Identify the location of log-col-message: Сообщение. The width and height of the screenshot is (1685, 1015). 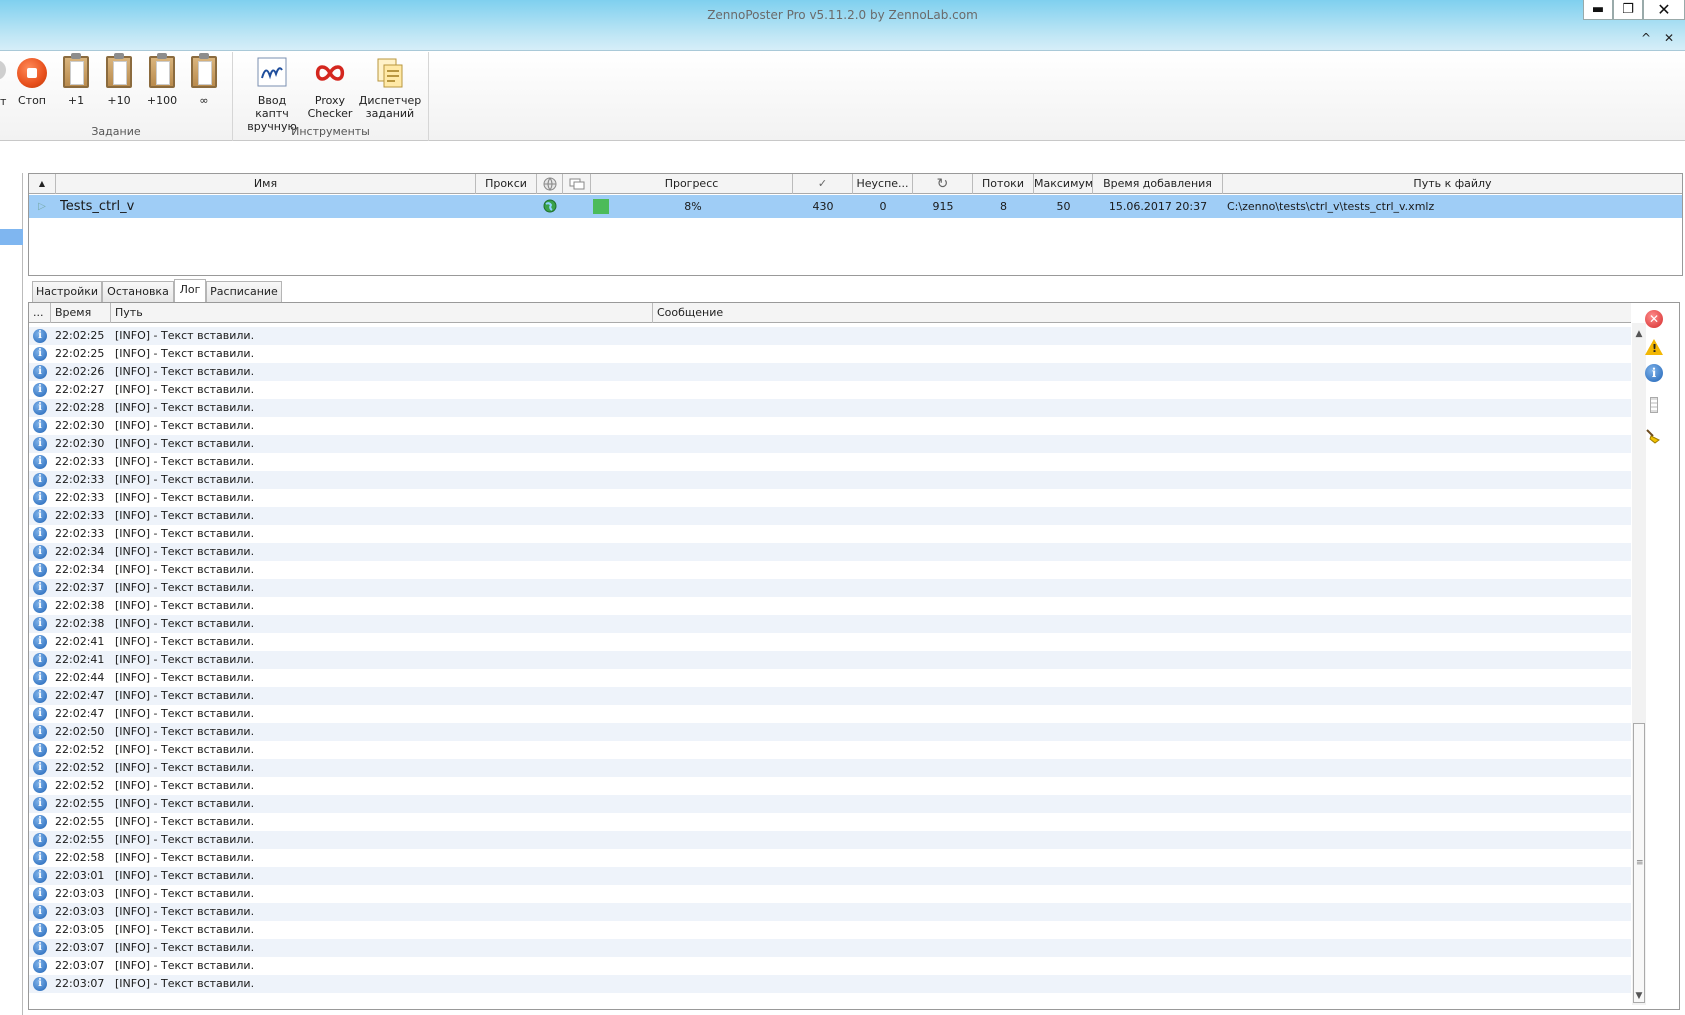
(1142, 313).